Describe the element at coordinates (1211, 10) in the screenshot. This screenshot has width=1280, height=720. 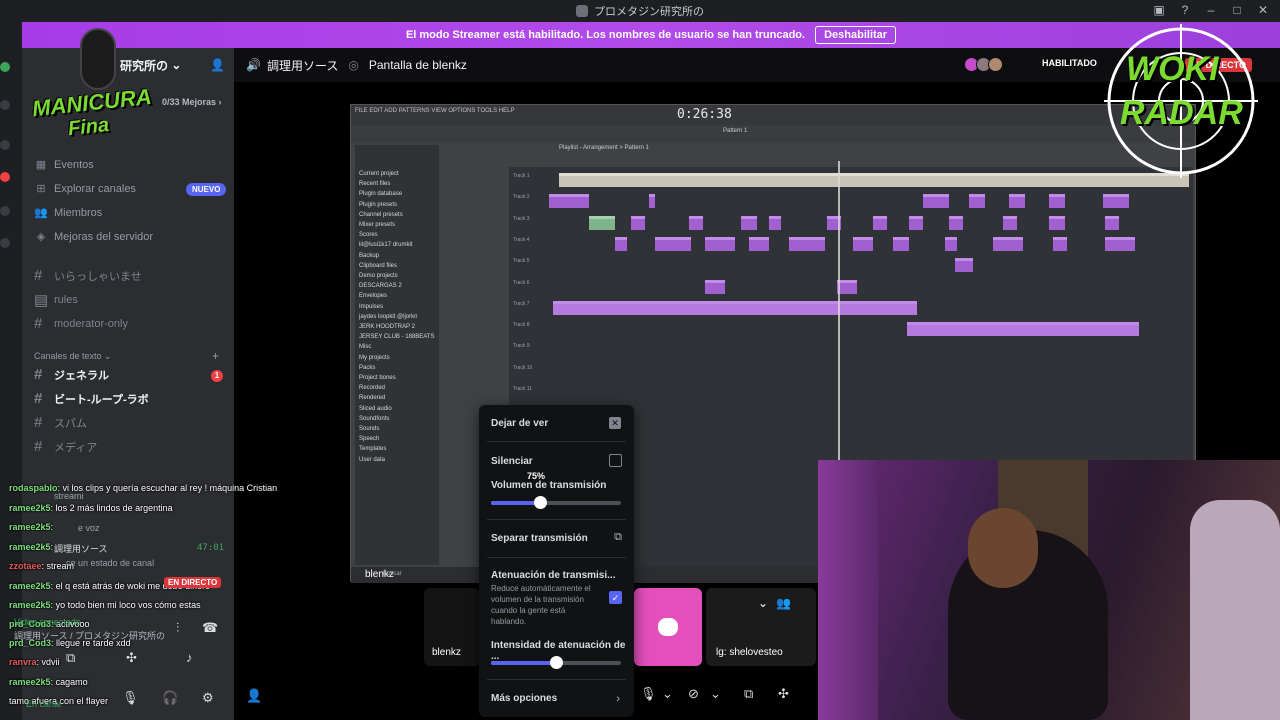
I see `minimize-icon: –` at that location.